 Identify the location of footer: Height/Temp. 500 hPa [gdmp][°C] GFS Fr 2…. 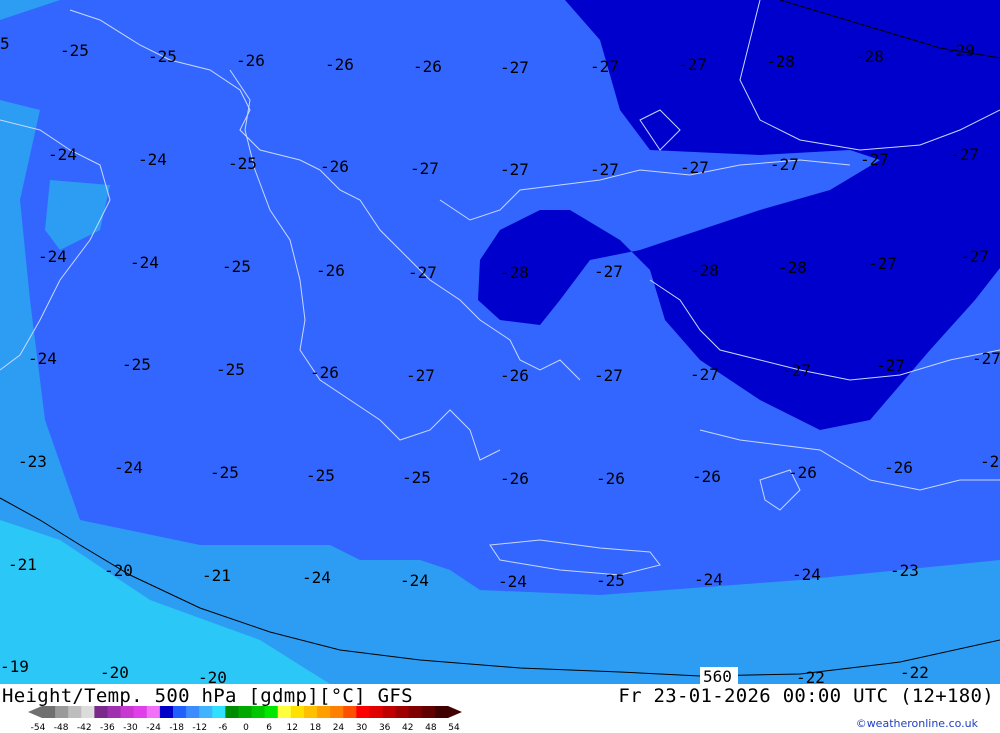
(500, 708).